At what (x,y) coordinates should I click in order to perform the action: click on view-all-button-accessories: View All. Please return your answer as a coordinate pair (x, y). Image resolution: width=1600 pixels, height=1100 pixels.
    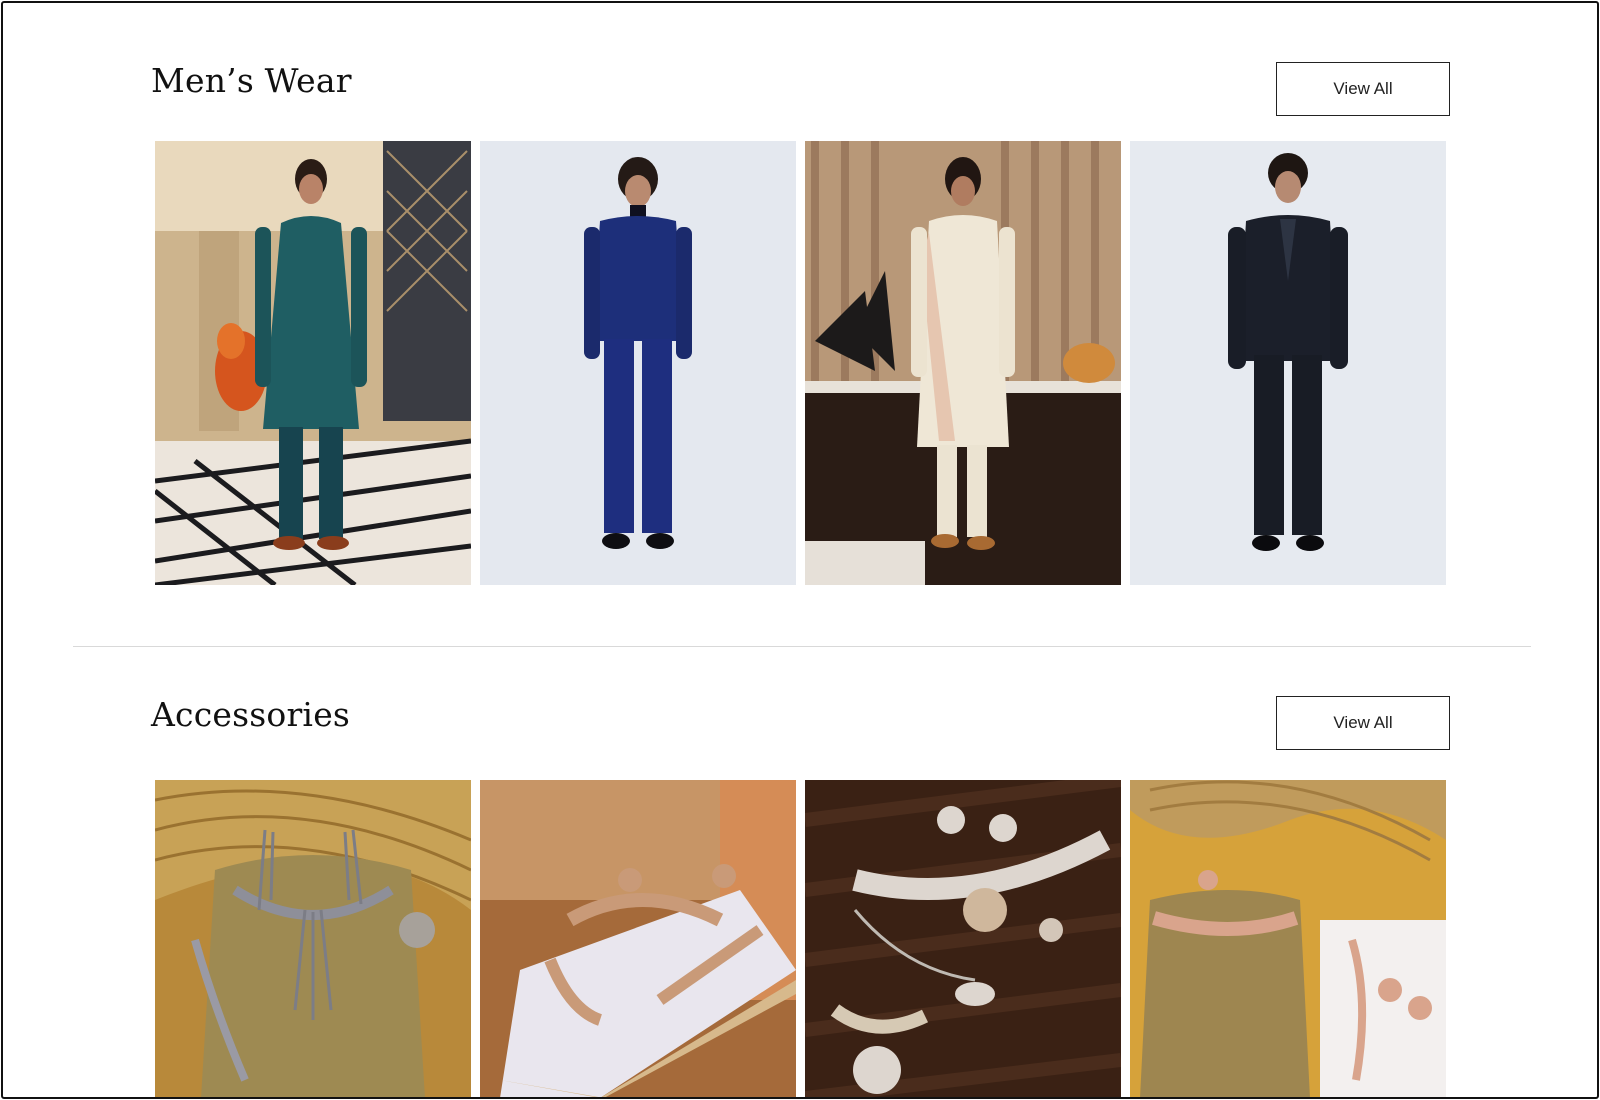
    Looking at the image, I should click on (1363, 723).